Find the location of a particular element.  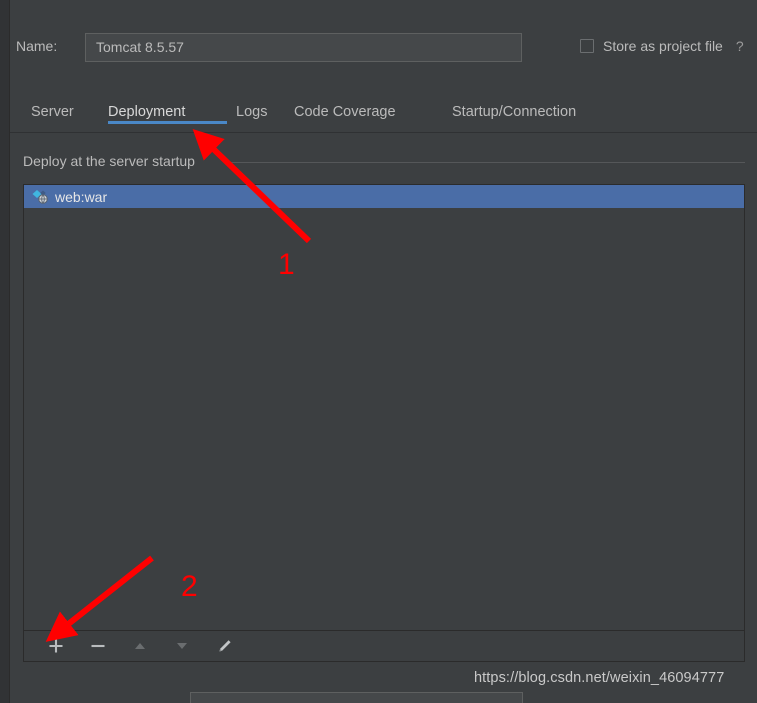

list-item-label: web:war is located at coordinates (81, 196).